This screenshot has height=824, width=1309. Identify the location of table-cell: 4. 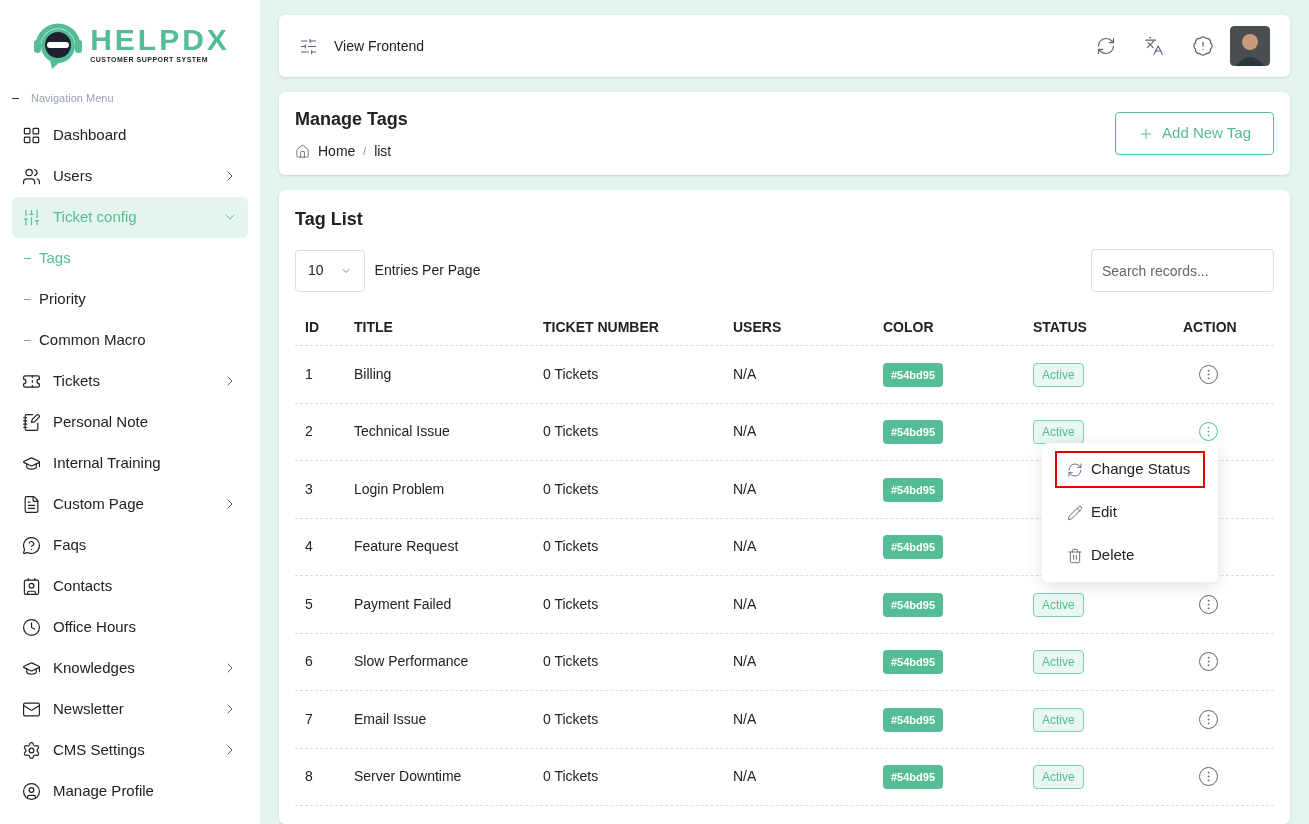
(309, 546).